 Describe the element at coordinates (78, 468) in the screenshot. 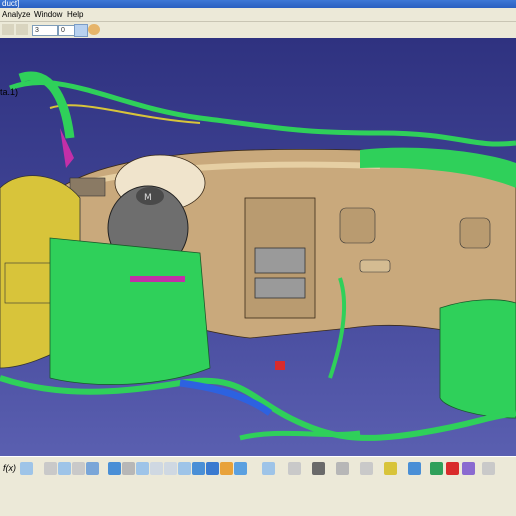

I see `list-icon` at that location.